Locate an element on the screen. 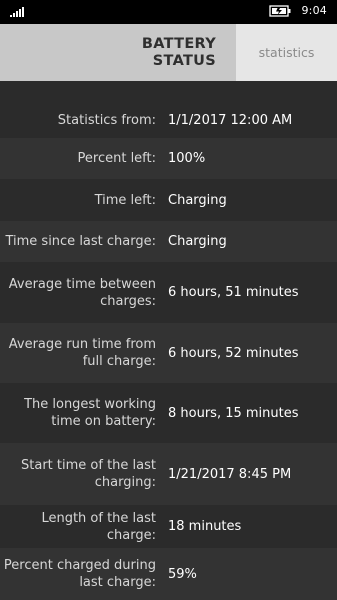  signal-icon is located at coordinates (17, 12).